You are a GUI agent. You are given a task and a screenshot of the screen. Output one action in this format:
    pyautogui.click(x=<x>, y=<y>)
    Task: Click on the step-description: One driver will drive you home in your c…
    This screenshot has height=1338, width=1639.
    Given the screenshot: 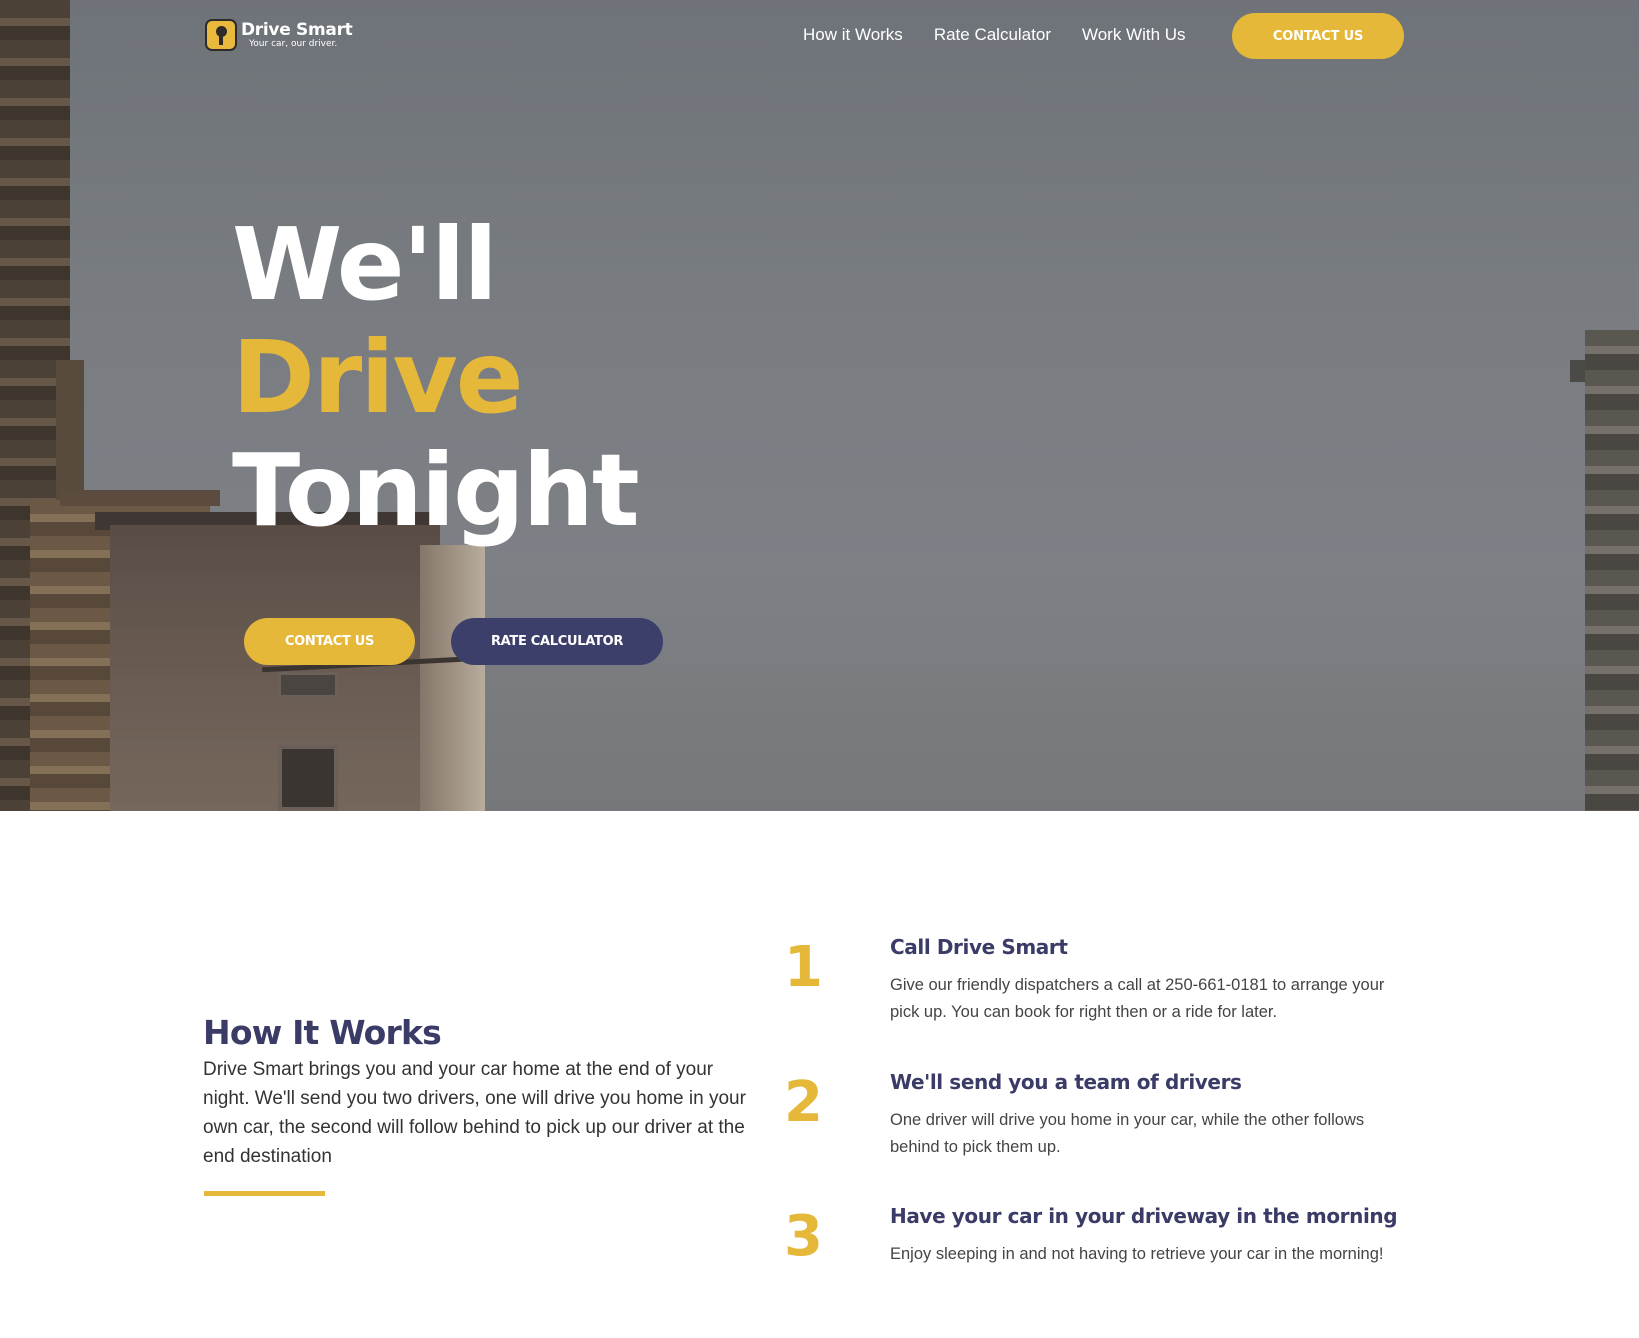 What is the action you would take?
    pyautogui.click(x=1127, y=1133)
    